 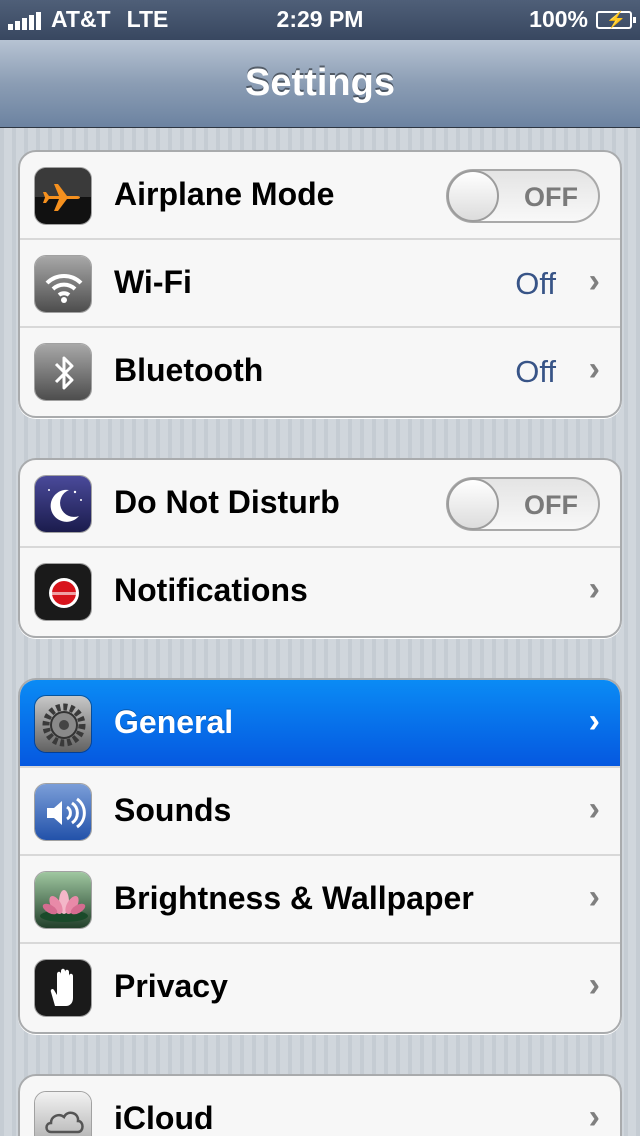 What do you see at coordinates (320, 724) in the screenshot?
I see `row-general: General ›` at bounding box center [320, 724].